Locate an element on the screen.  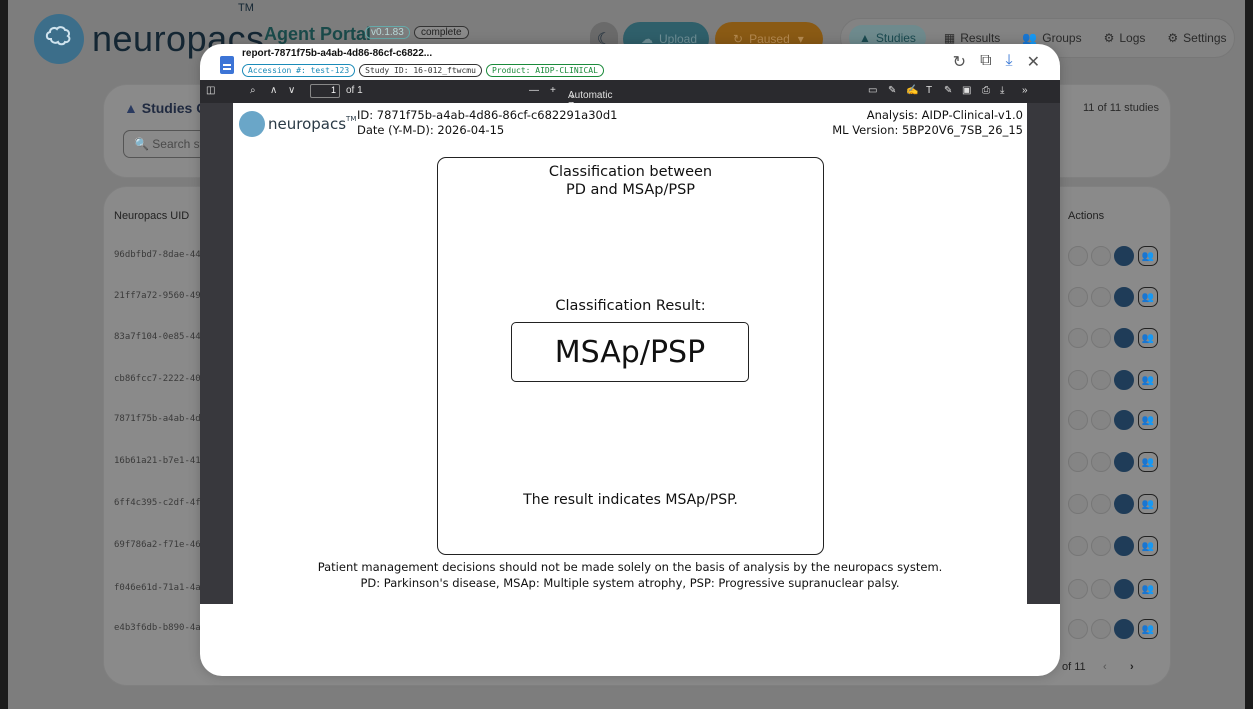
more-tools-icon: » is located at coordinates (1025, 90).